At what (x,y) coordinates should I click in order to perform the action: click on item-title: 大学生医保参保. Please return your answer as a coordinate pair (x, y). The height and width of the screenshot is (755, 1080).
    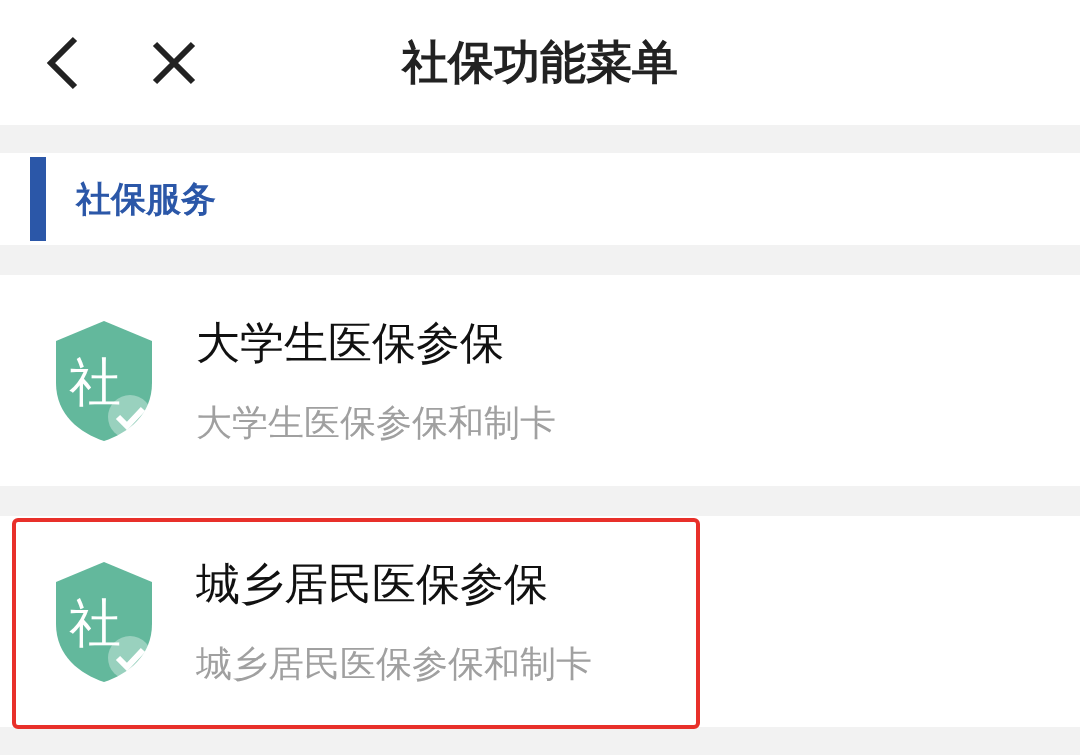
    Looking at the image, I should click on (350, 342).